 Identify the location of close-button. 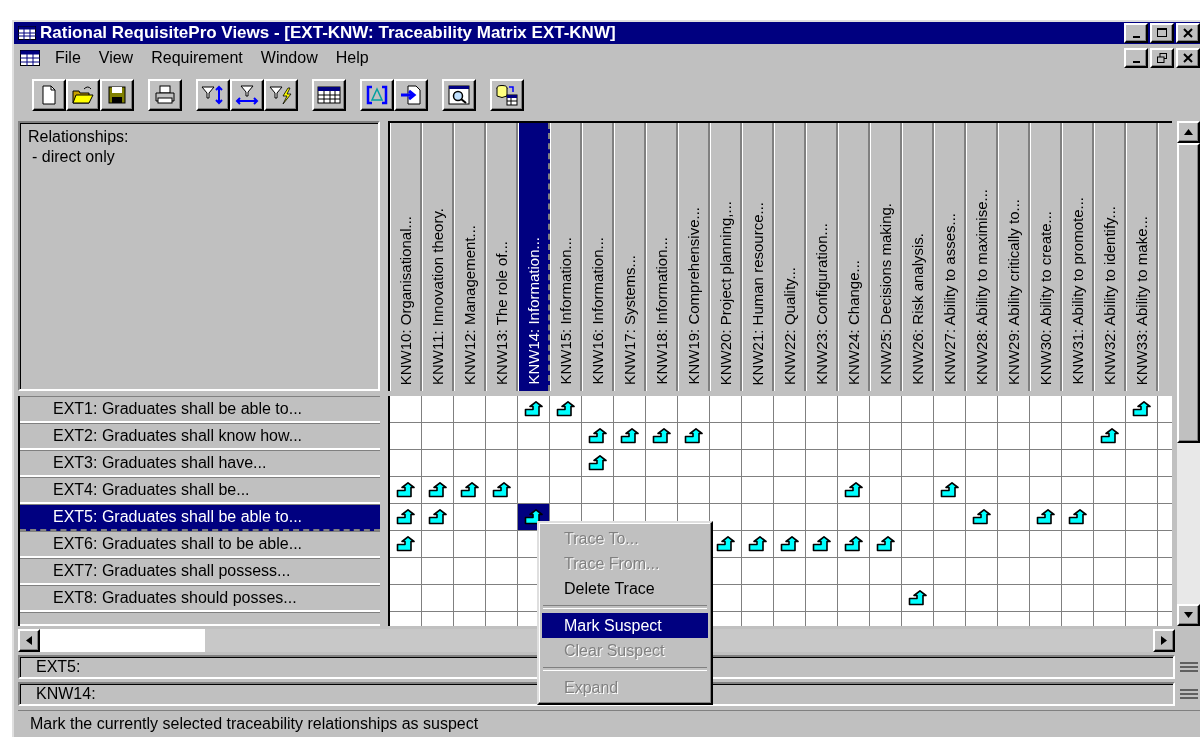
(1188, 33).